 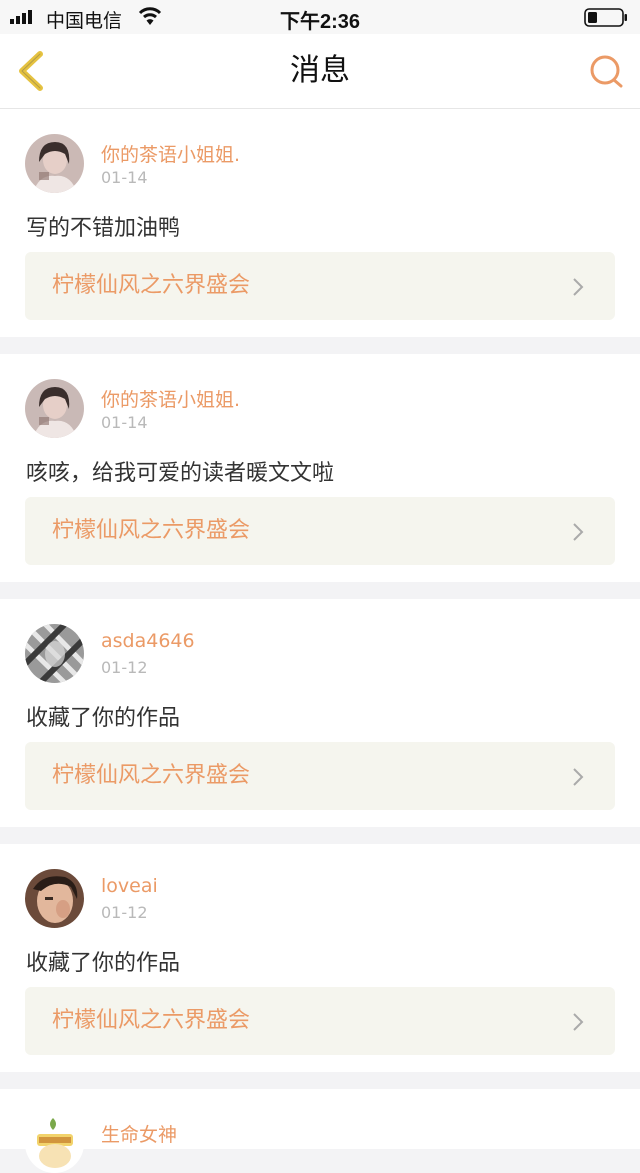 What do you see at coordinates (606, 72) in the screenshot?
I see `search-icon` at bounding box center [606, 72].